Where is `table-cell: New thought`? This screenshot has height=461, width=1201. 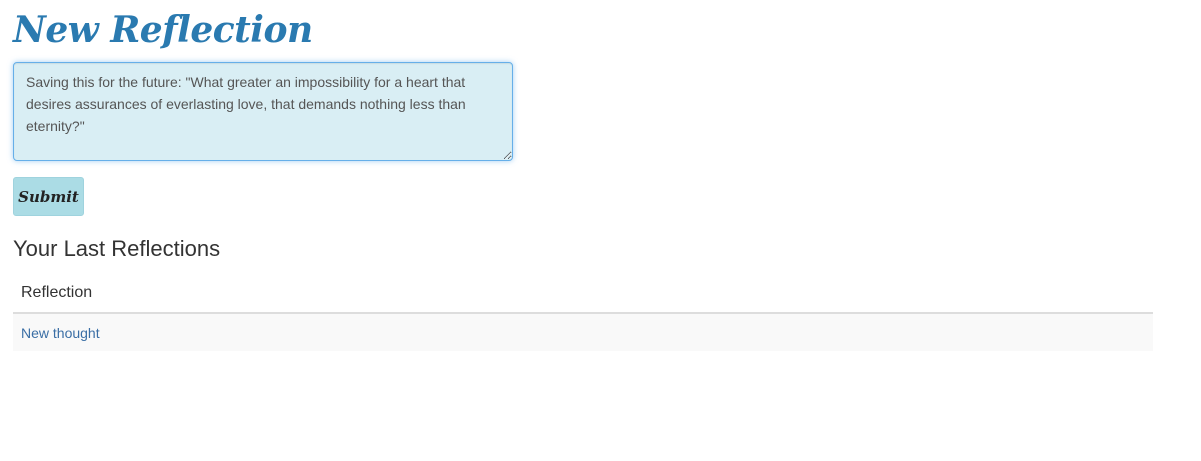
table-cell: New thought is located at coordinates (583, 332).